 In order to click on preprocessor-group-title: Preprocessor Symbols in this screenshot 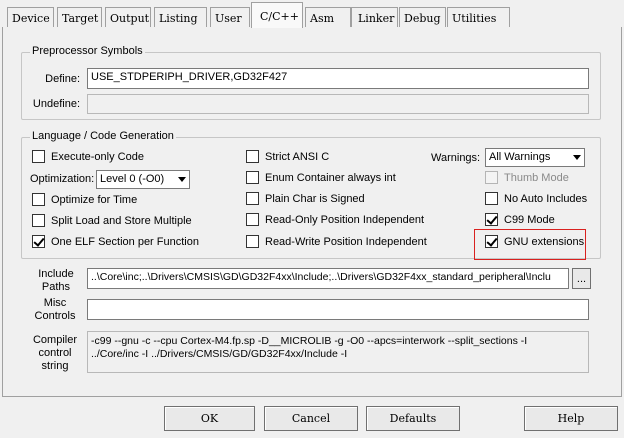, I will do `click(87, 51)`.